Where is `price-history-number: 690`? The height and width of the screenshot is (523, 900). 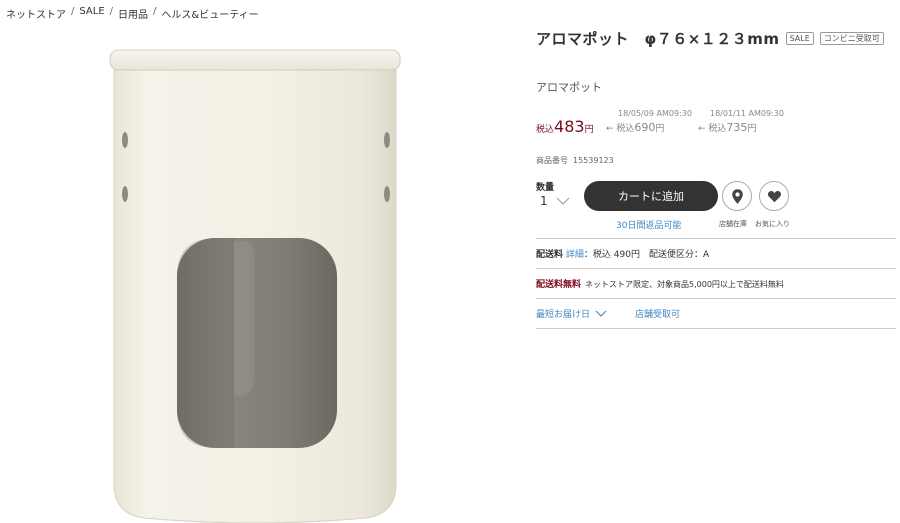 price-history-number: 690 is located at coordinates (645, 127).